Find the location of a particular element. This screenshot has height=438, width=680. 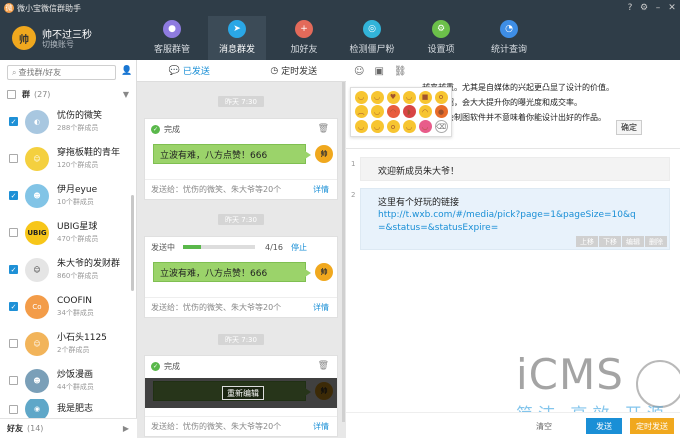

search-box: ⌕ is located at coordinates (61, 72).